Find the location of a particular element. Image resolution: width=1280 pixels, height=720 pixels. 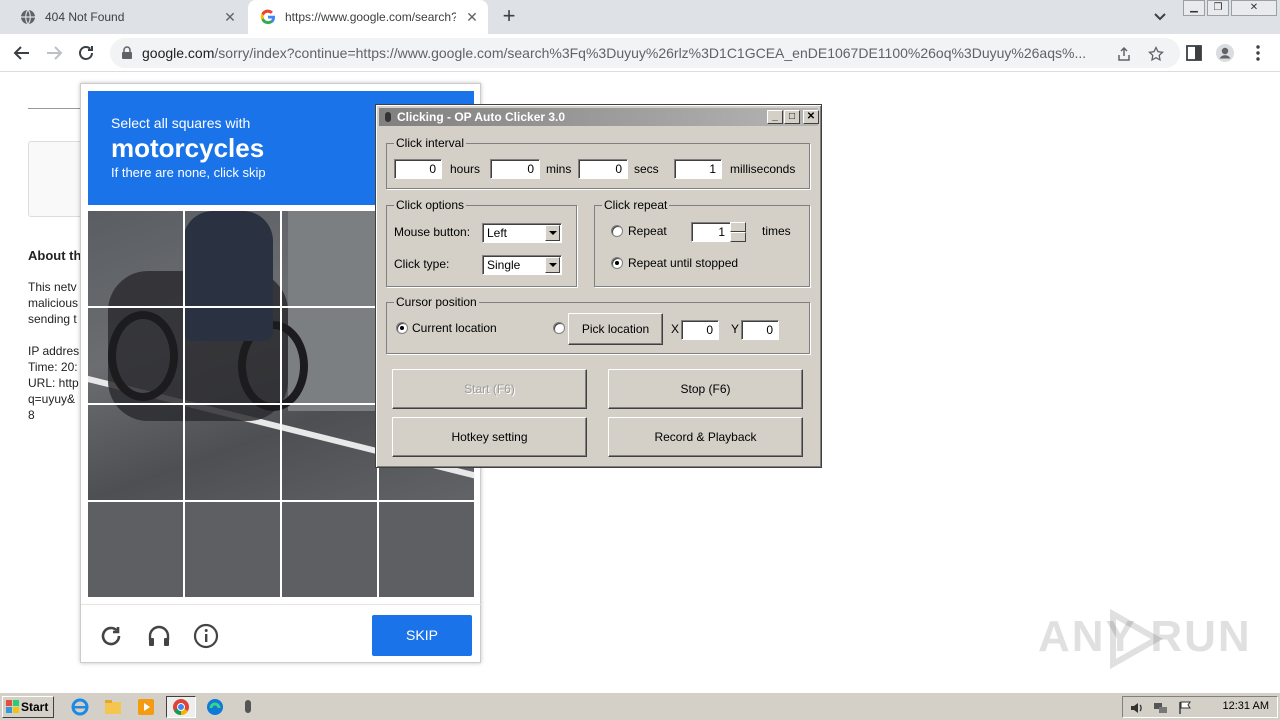

chrome-icon is located at coordinates (181, 707).